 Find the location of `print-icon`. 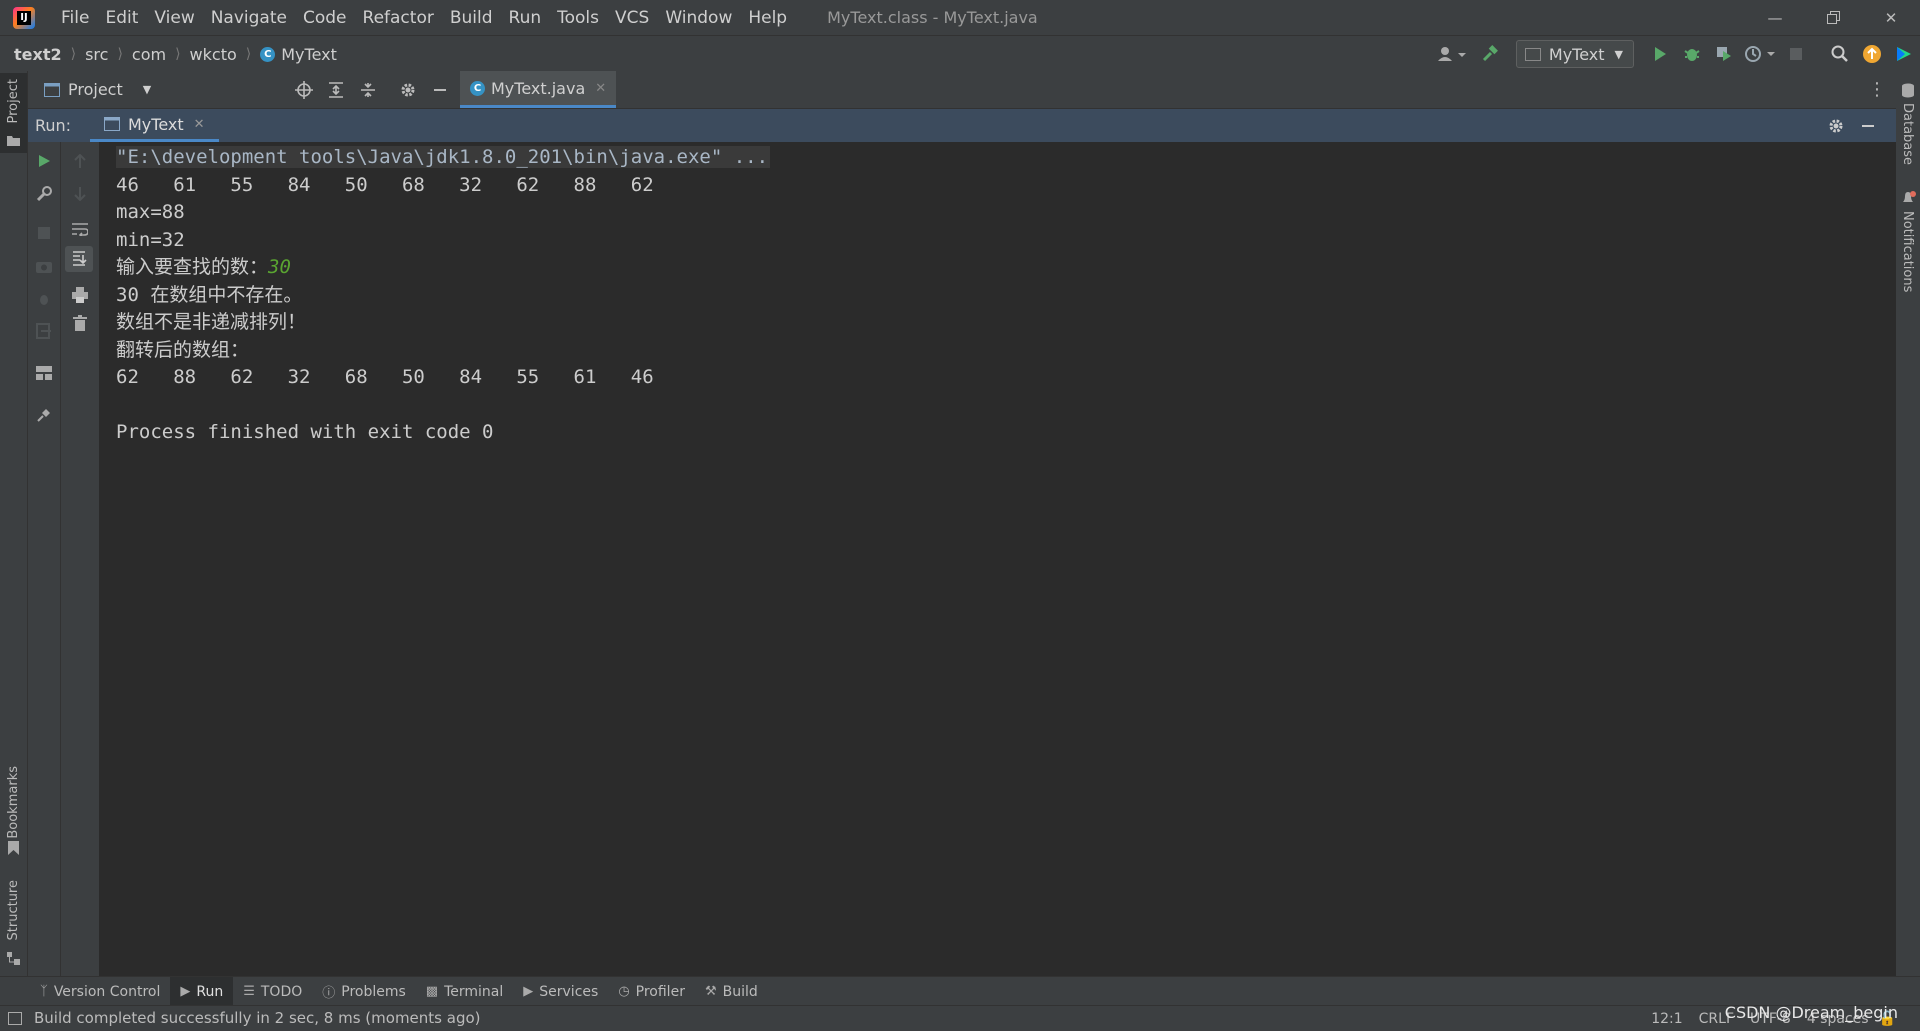

print-icon is located at coordinates (80, 295).